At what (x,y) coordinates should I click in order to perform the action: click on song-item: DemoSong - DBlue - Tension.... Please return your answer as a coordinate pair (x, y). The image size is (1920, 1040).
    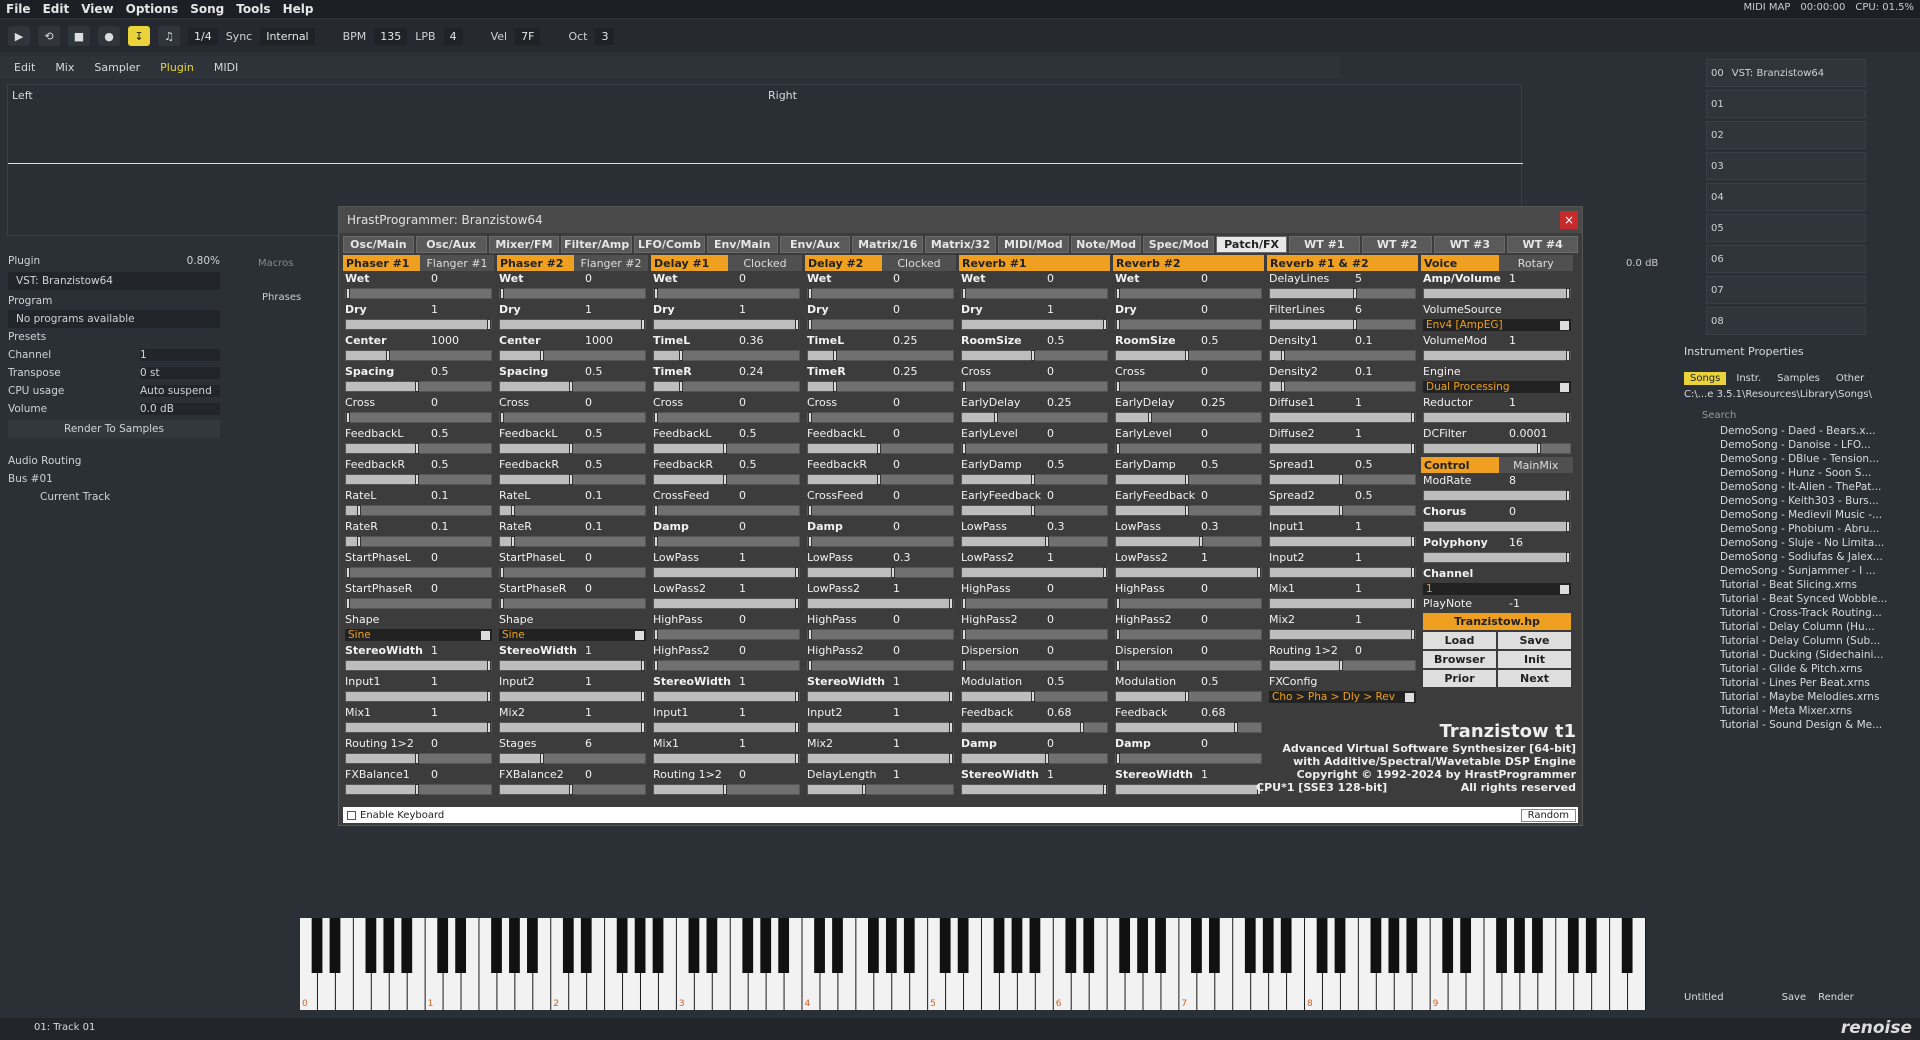
    Looking at the image, I should click on (1800, 460).